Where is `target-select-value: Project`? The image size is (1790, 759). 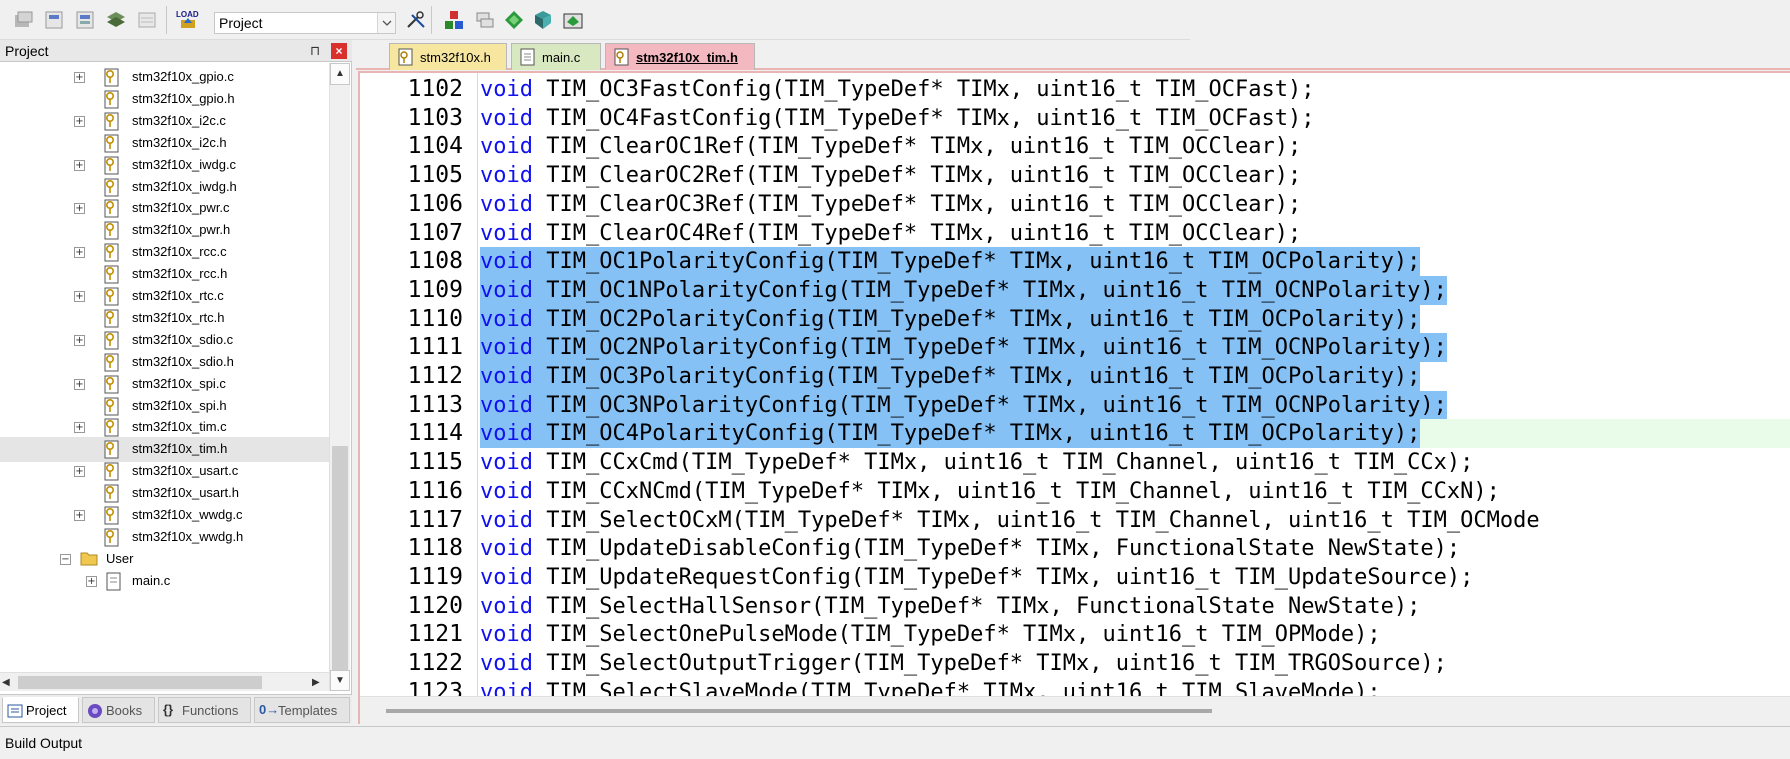 target-select-value: Project is located at coordinates (241, 23).